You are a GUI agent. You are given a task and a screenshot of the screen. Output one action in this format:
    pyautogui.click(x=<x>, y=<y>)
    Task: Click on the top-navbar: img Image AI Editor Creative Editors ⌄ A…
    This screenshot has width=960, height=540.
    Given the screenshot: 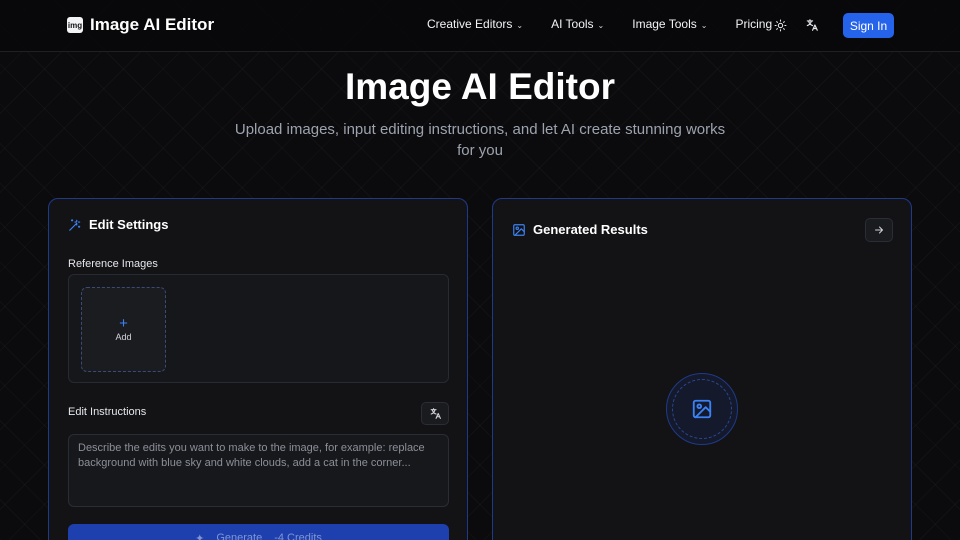 What is the action you would take?
    pyautogui.click(x=480, y=26)
    